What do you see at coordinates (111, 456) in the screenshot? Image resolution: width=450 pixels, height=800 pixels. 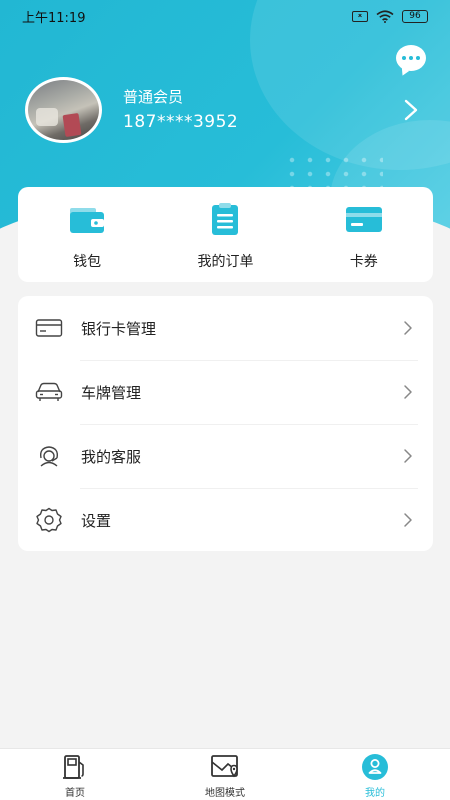 I see `menu-item-label: 我的客服` at bounding box center [111, 456].